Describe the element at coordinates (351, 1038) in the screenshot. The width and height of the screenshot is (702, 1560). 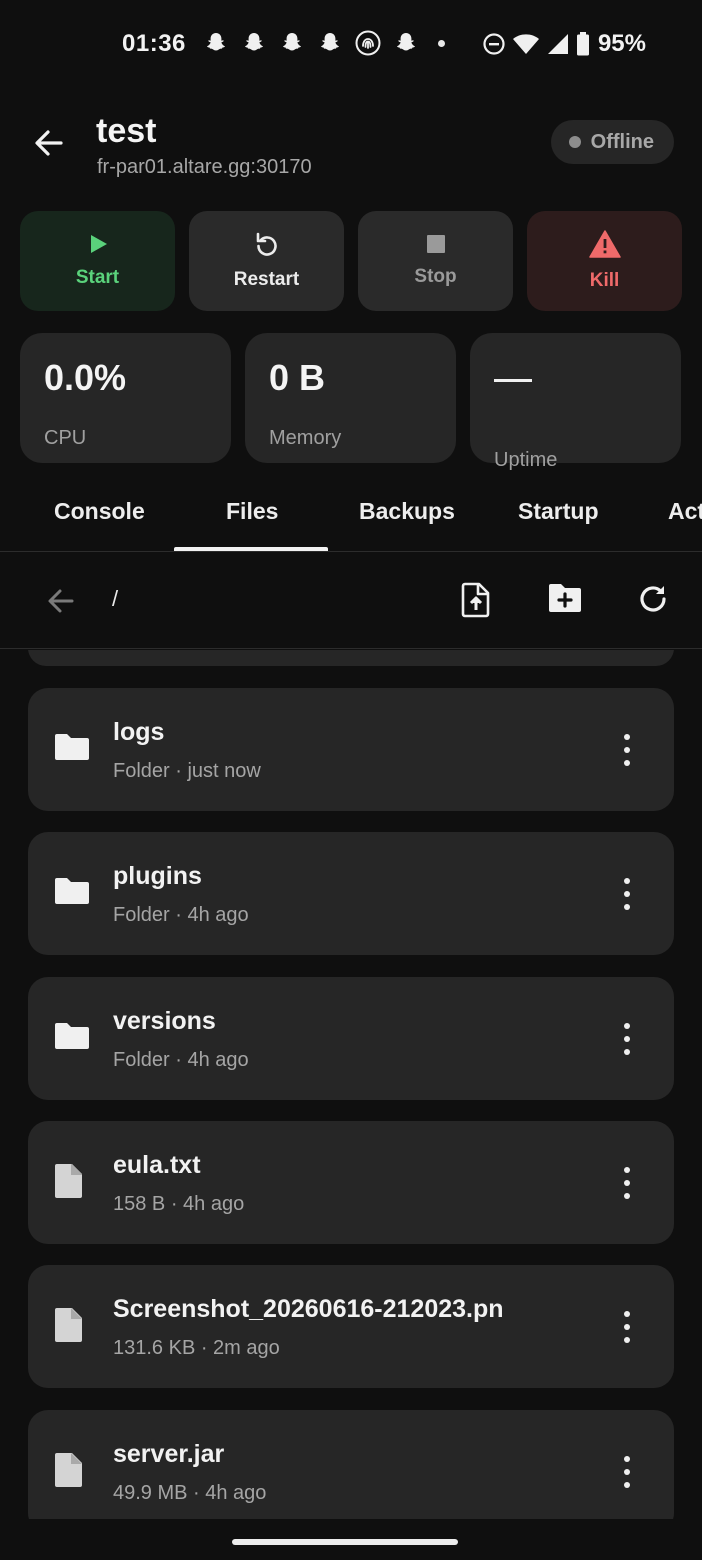
I see `file-item-versions: versions Folder · 4h ago` at that location.